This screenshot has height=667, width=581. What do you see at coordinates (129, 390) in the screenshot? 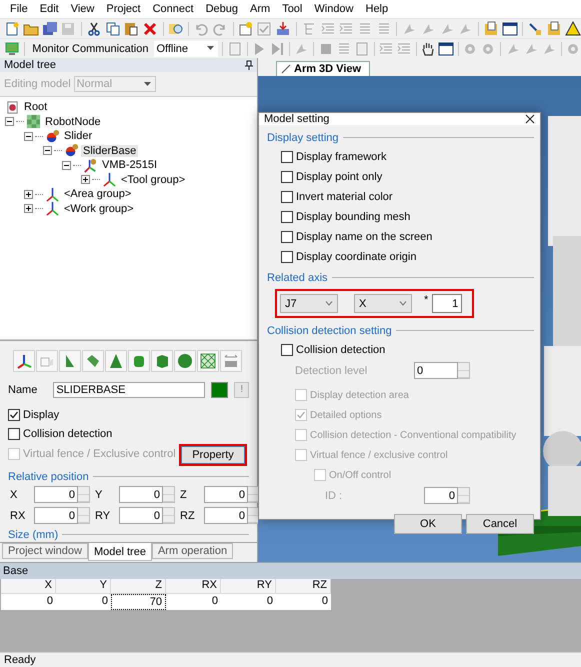
I see `name-field: SLIDERBASE` at bounding box center [129, 390].